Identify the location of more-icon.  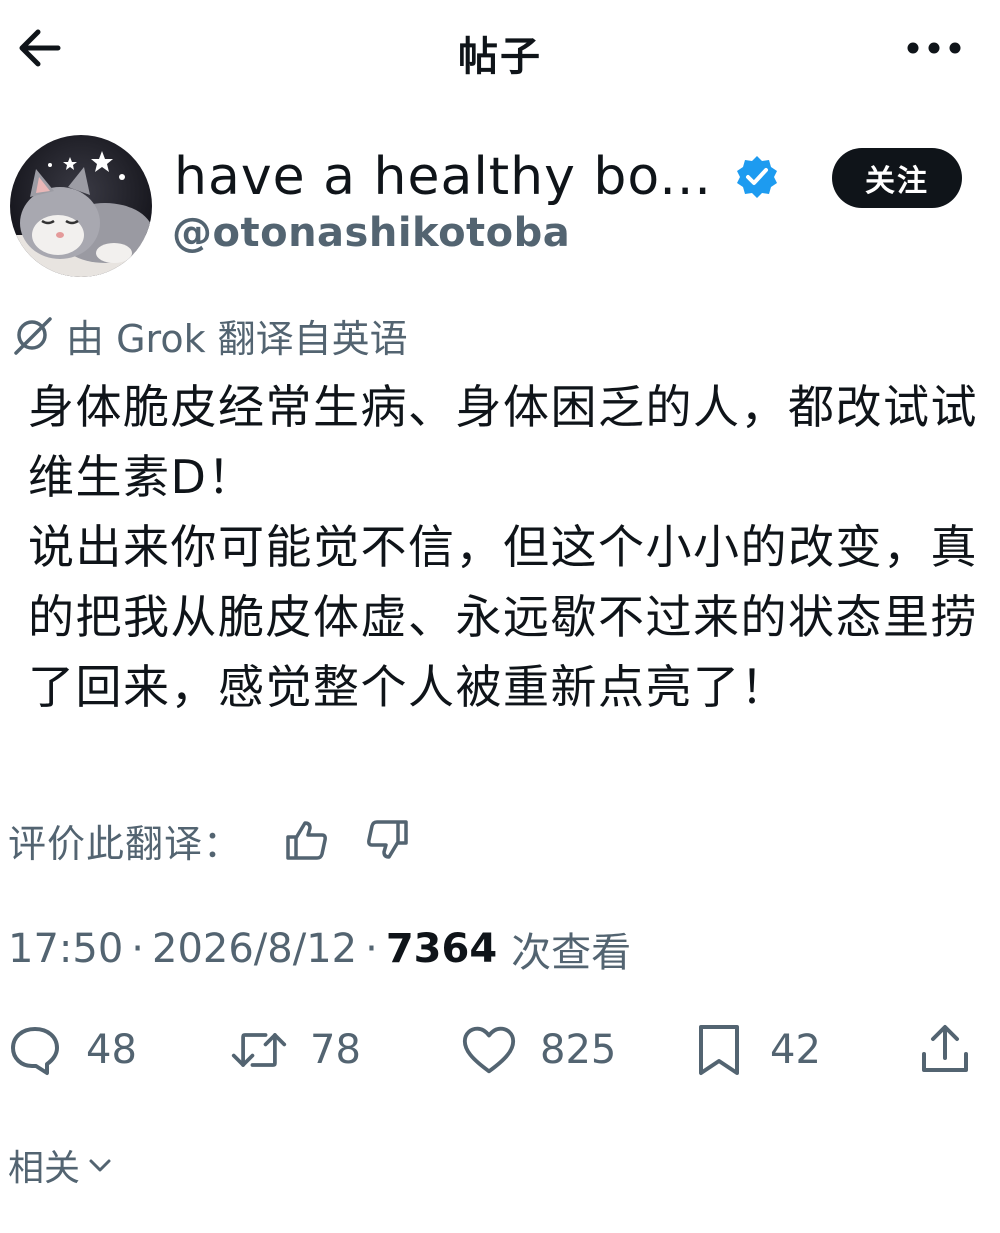
(934, 48).